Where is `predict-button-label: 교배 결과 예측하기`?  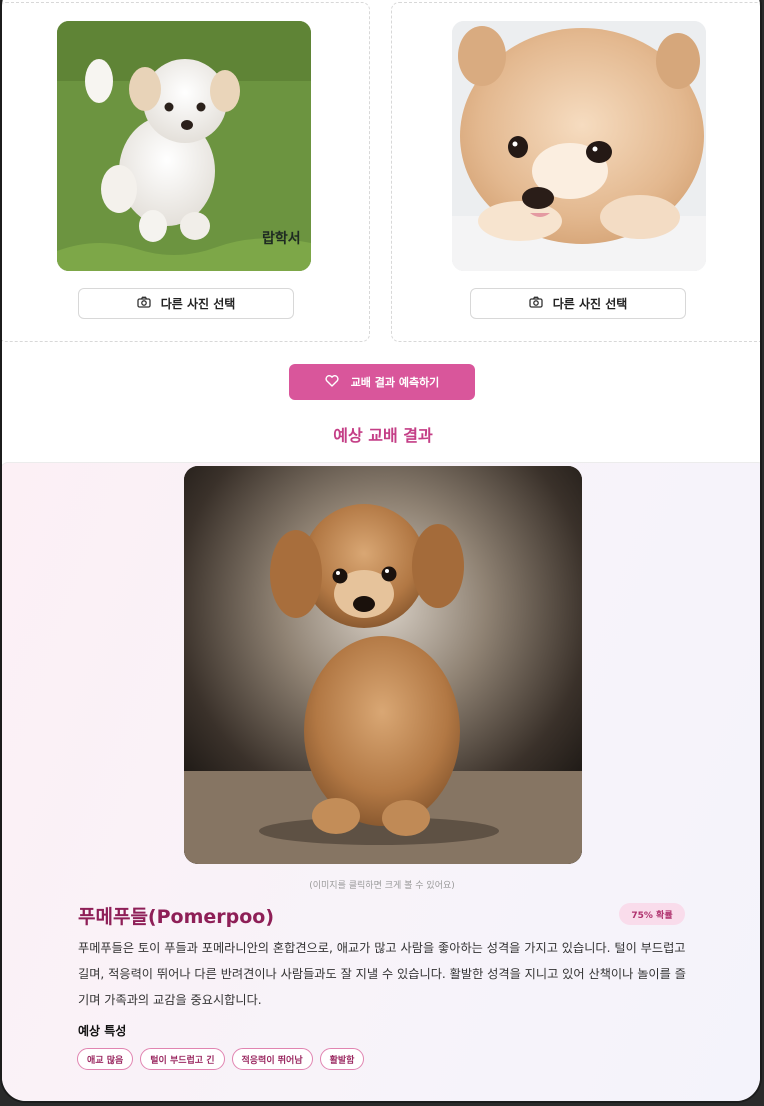
predict-button-label: 교배 결과 예측하기 is located at coordinates (395, 382).